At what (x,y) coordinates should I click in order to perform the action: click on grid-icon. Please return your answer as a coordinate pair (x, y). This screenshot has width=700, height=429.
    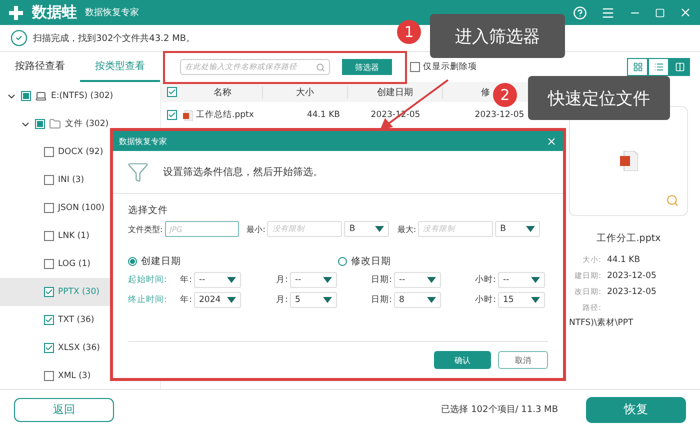
    Looking at the image, I should click on (637, 67).